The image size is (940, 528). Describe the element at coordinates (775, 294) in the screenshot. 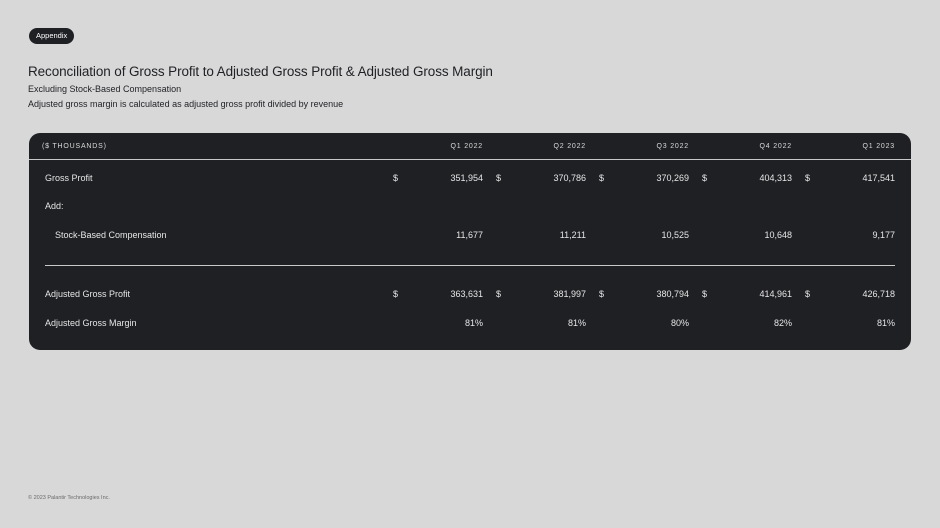

I see `table-cell: 414,961` at that location.